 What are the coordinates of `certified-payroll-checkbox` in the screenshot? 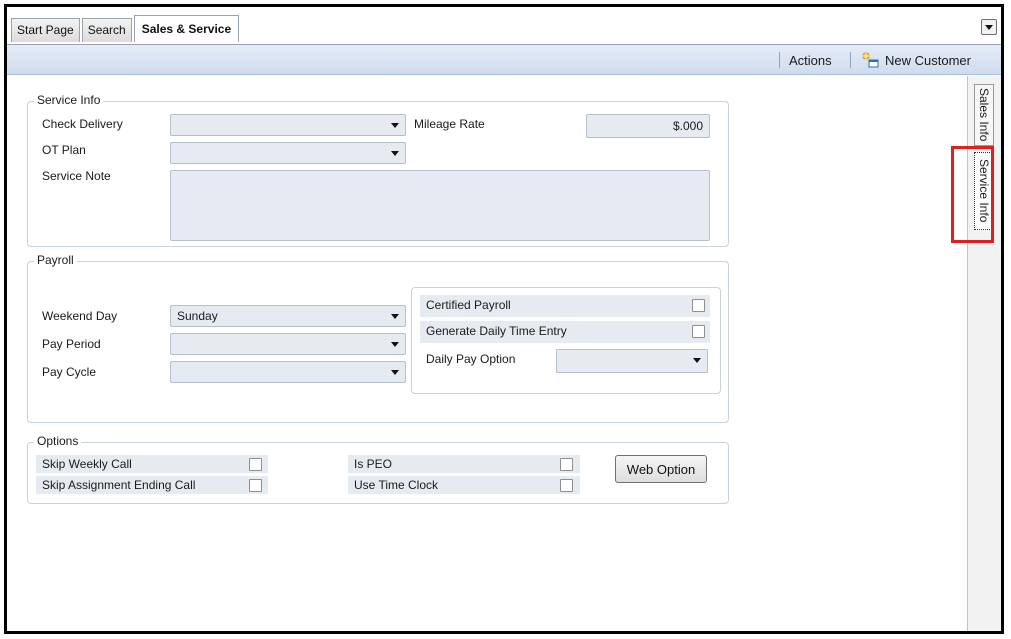 It's located at (698, 305).